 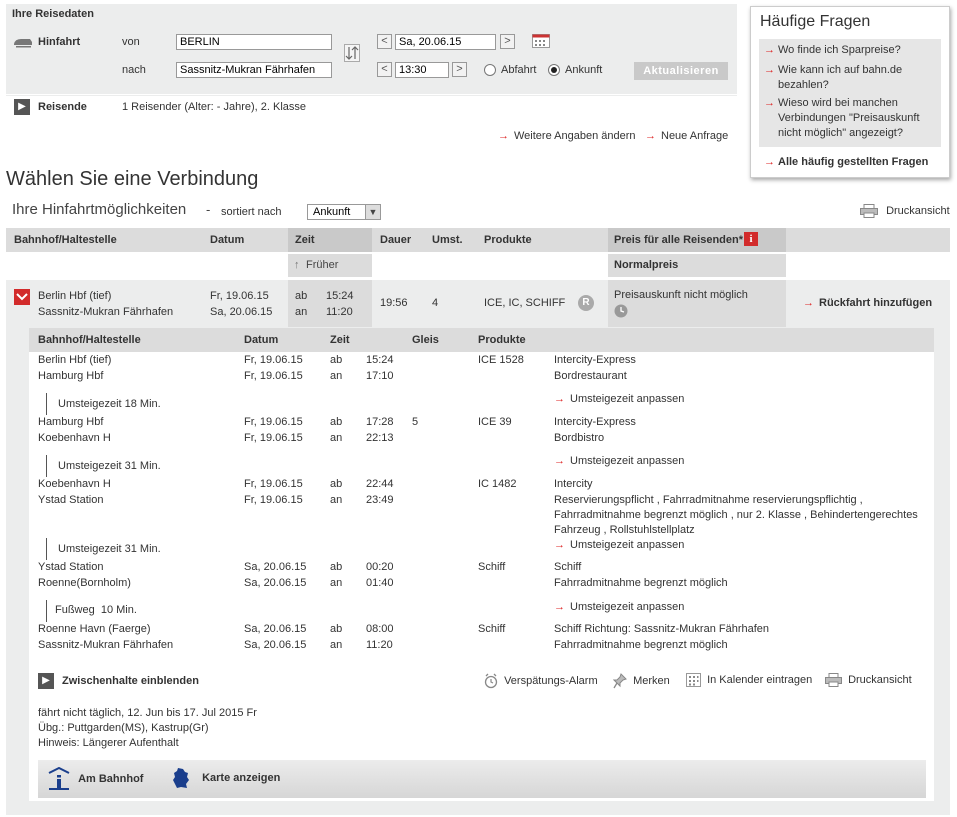 What do you see at coordinates (749, 680) in the screenshot?
I see `calendar-add-link: In Kalender eintragen` at bounding box center [749, 680].